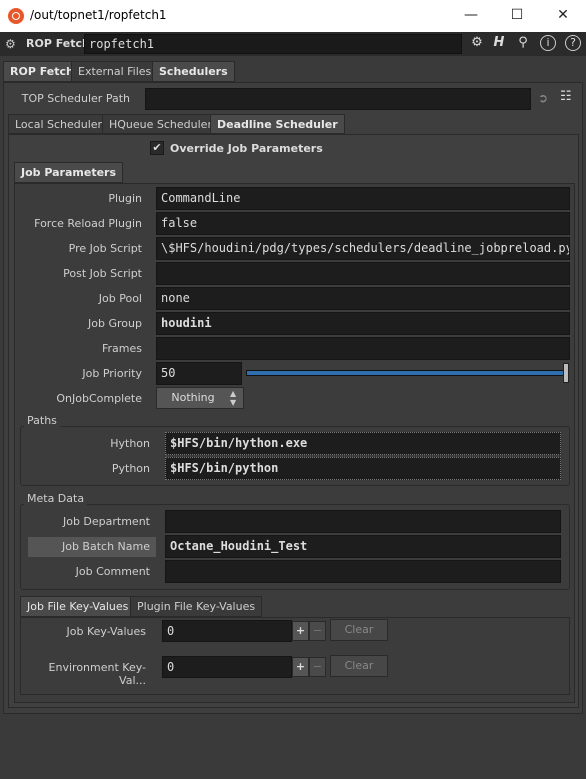  What do you see at coordinates (317, 631) in the screenshot?
I see `job-key-values-remove-button: −` at bounding box center [317, 631].